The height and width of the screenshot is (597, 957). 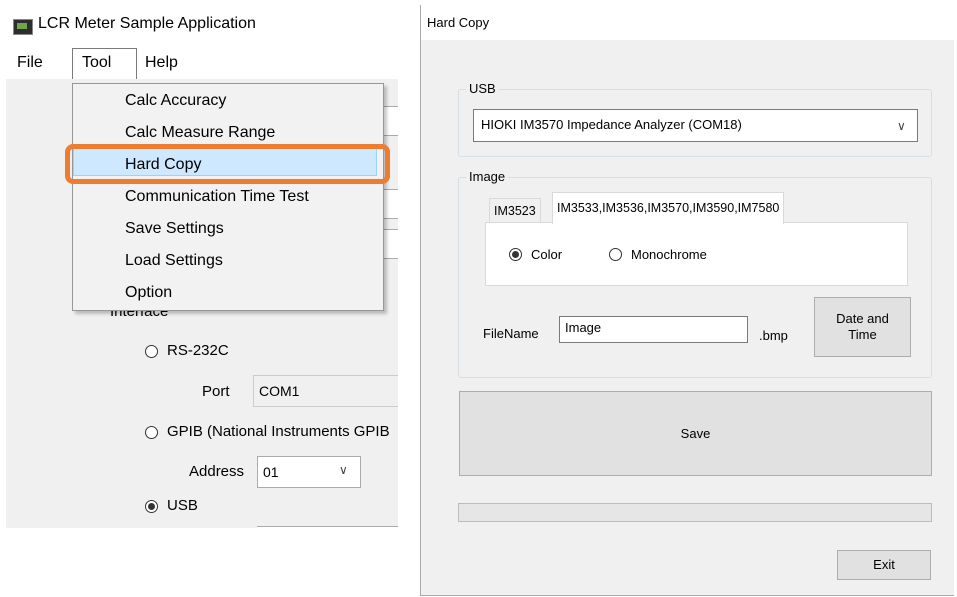 I want to click on main-window-title: LCR Meter Sample Application, so click(x=147, y=23).